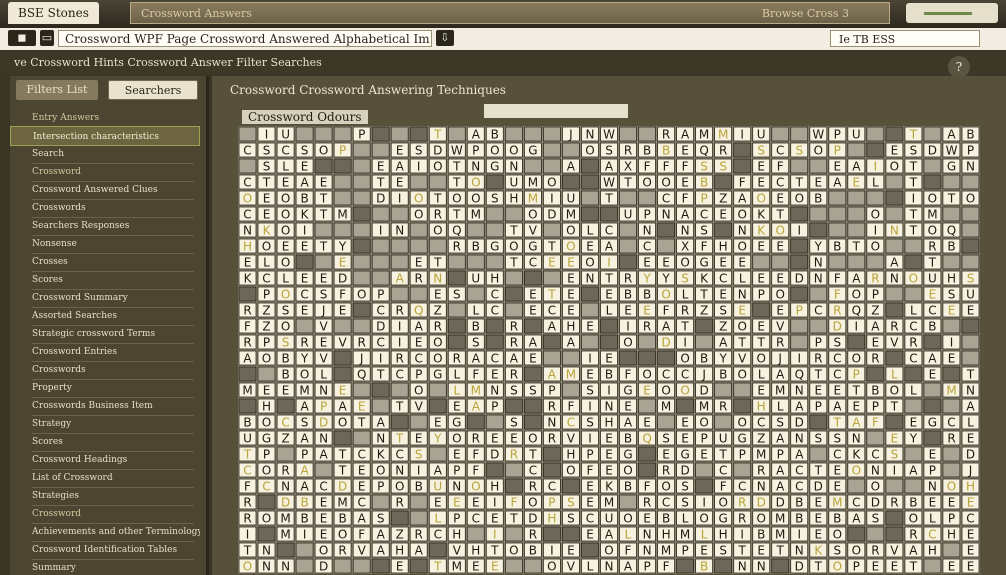  What do you see at coordinates (266, 438) in the screenshot?
I see `grid-cell: G` at bounding box center [266, 438].